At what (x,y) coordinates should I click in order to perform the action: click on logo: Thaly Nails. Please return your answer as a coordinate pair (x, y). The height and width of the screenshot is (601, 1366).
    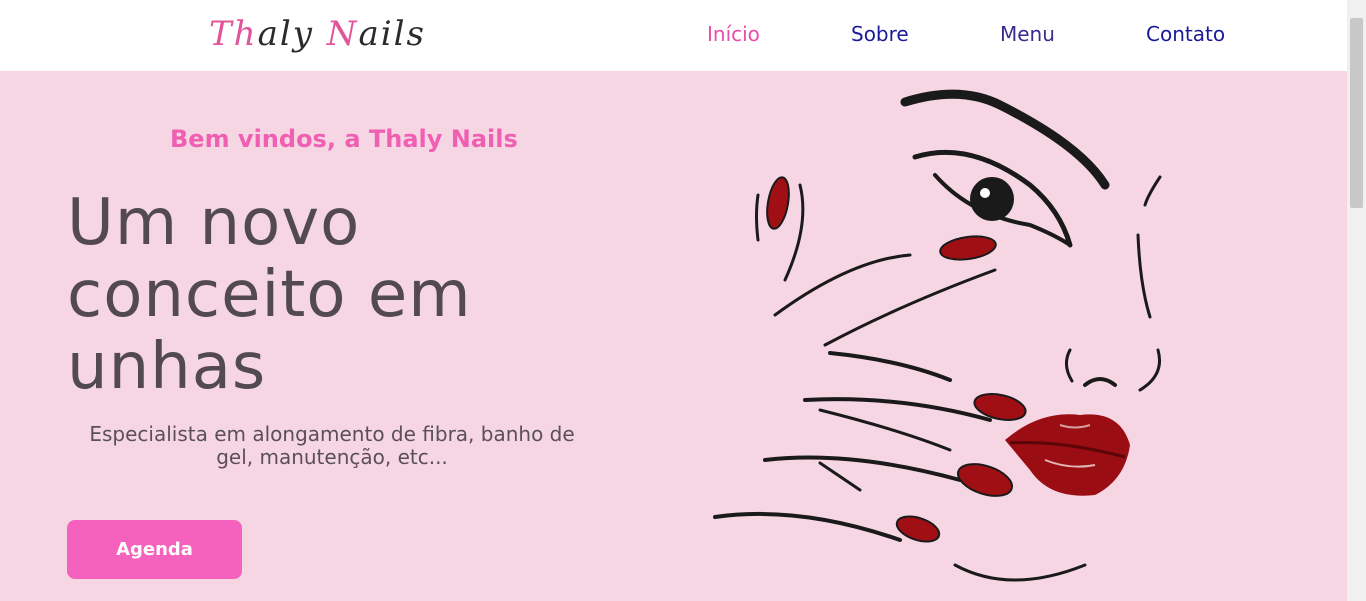
    Looking at the image, I should click on (314, 34).